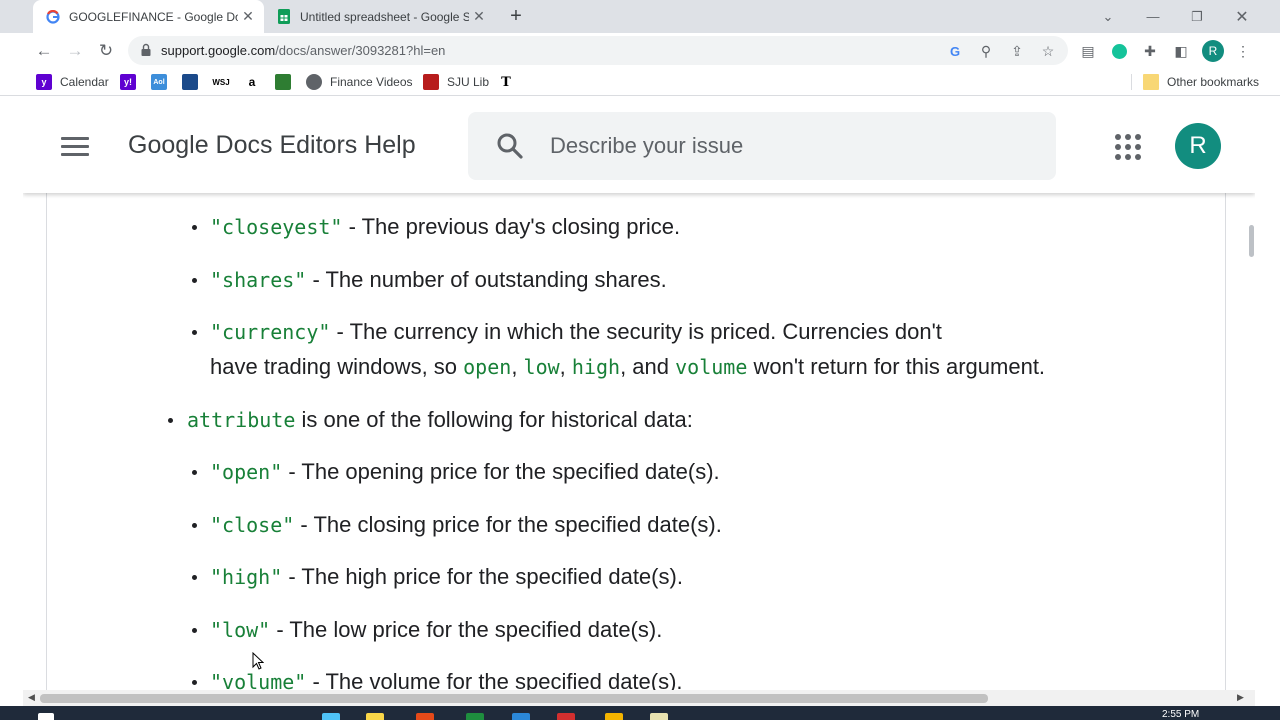 The height and width of the screenshot is (720, 1280). Describe the element at coordinates (148, 16) in the screenshot. I see `tab-googlefinance: GOOGLEFINANCE - Google Docs ✕` at that location.